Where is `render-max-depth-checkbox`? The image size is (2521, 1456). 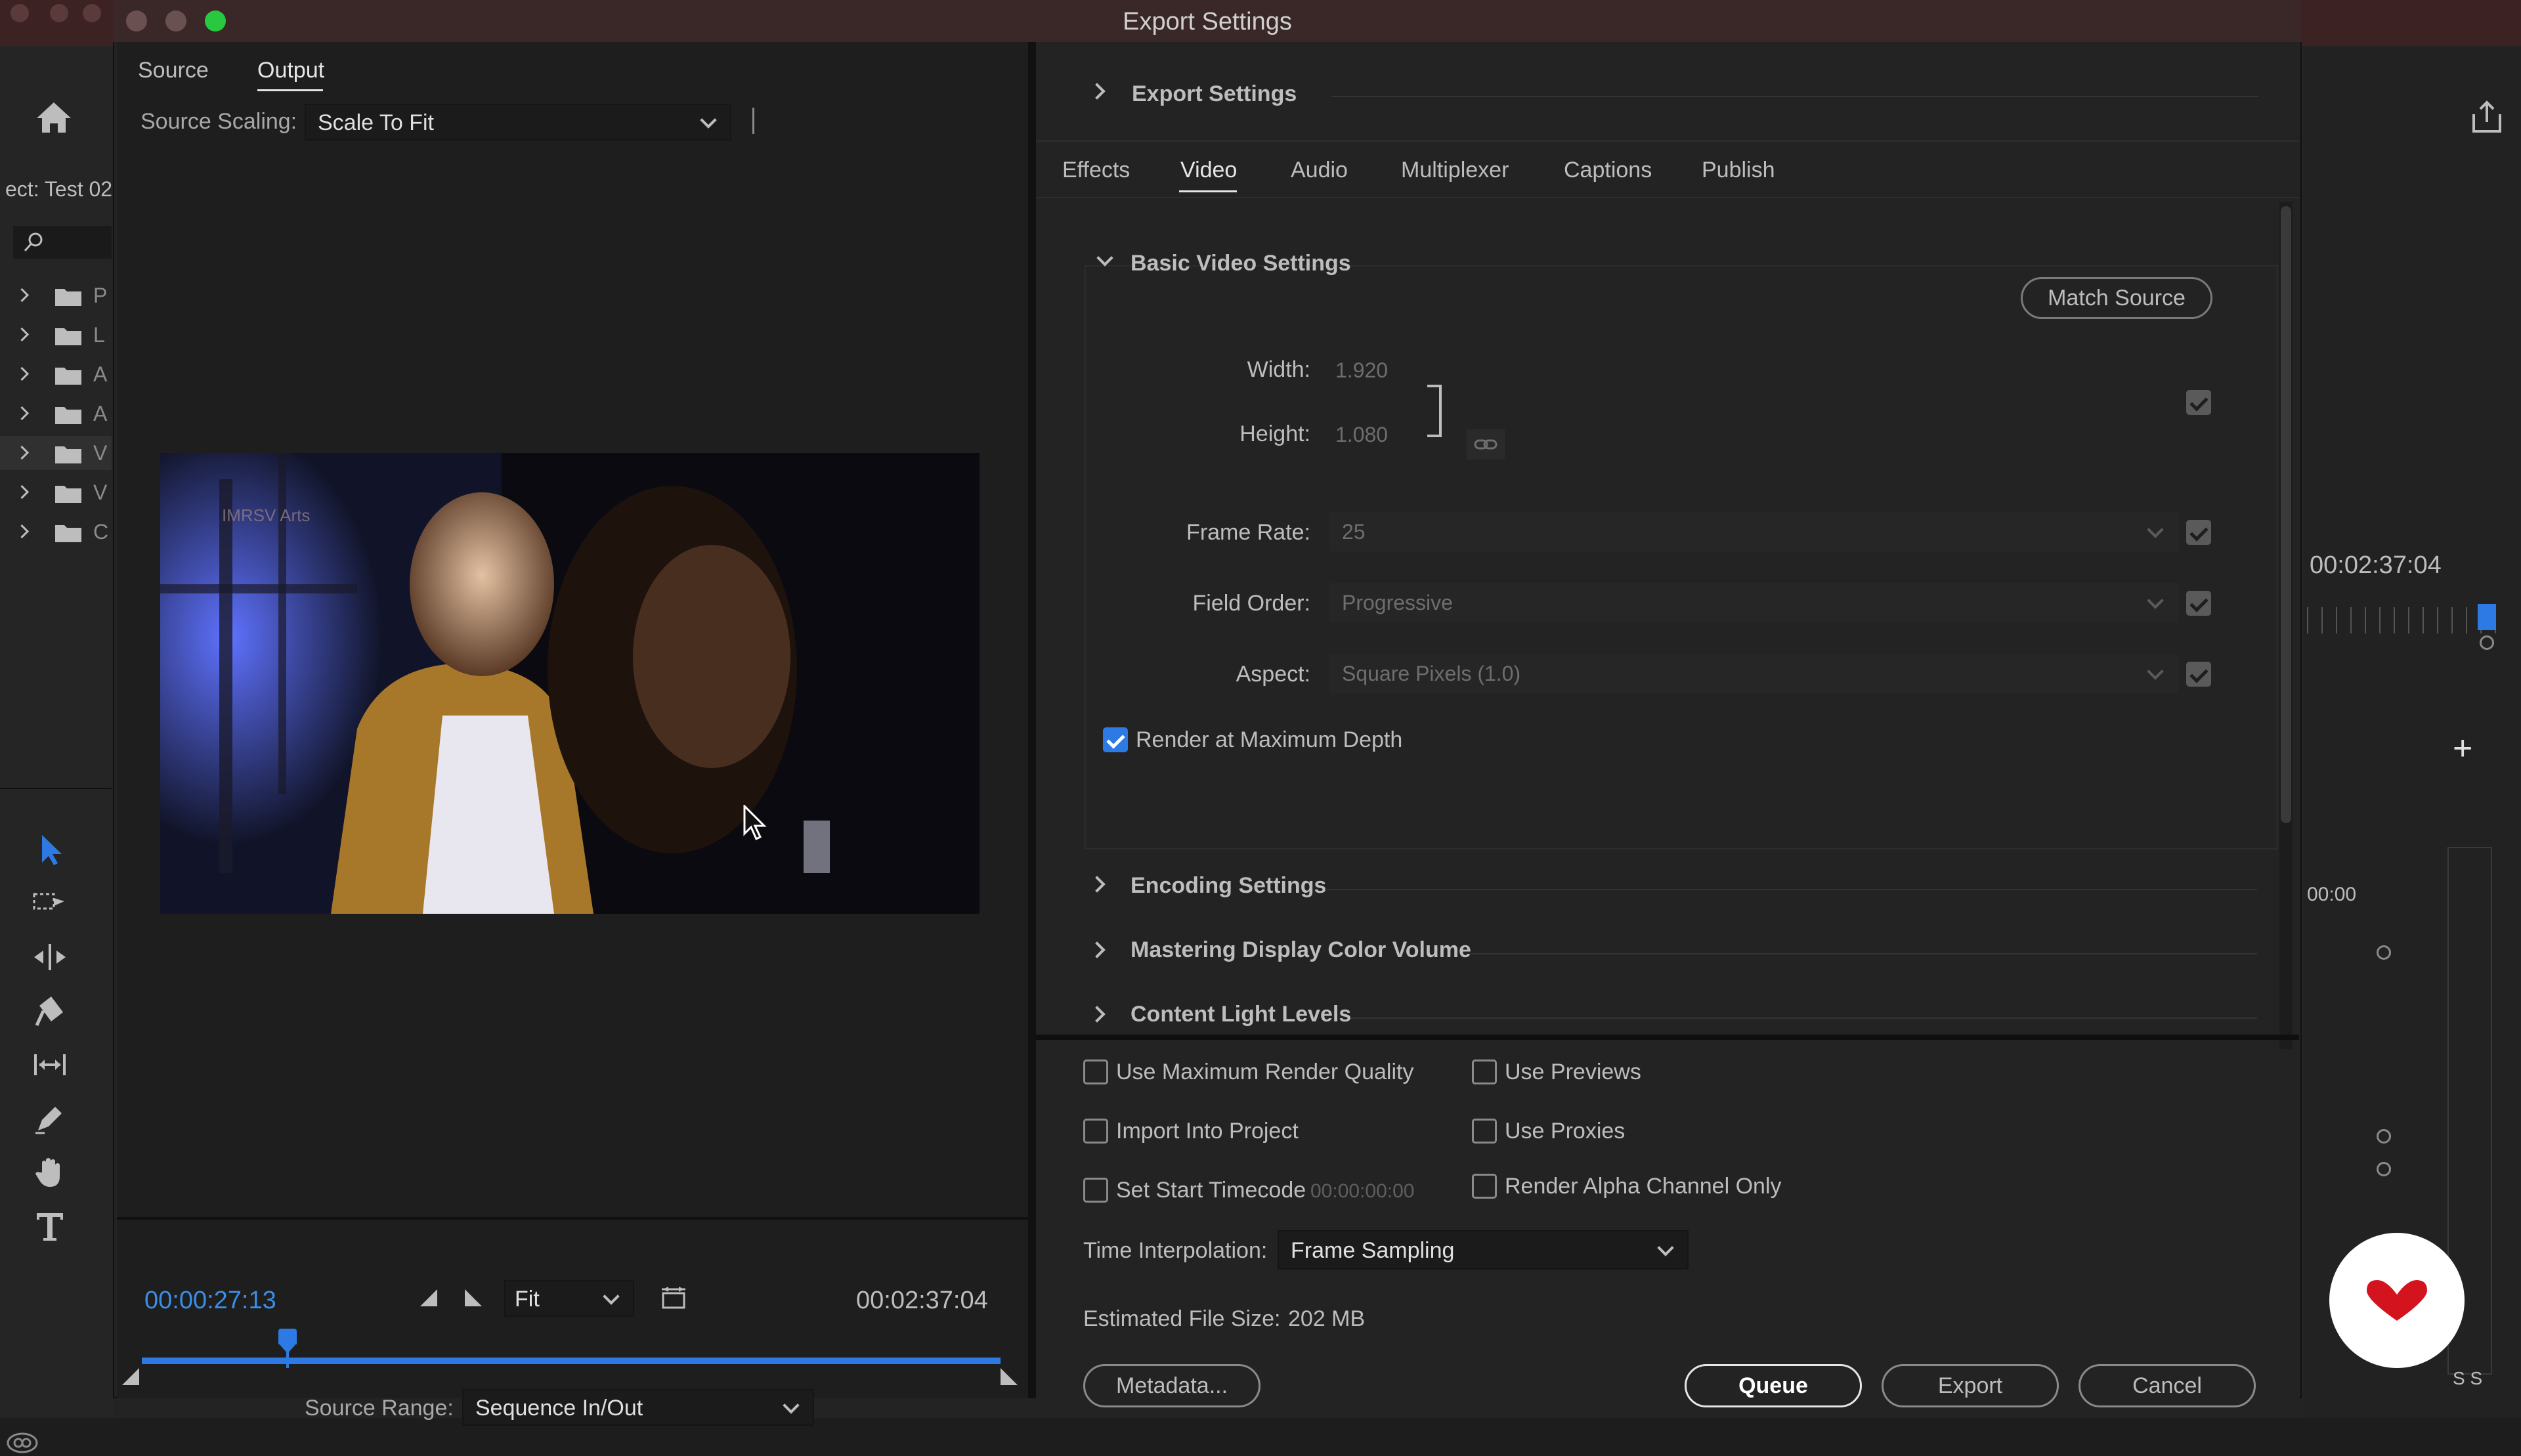 render-max-depth-checkbox is located at coordinates (1115, 739).